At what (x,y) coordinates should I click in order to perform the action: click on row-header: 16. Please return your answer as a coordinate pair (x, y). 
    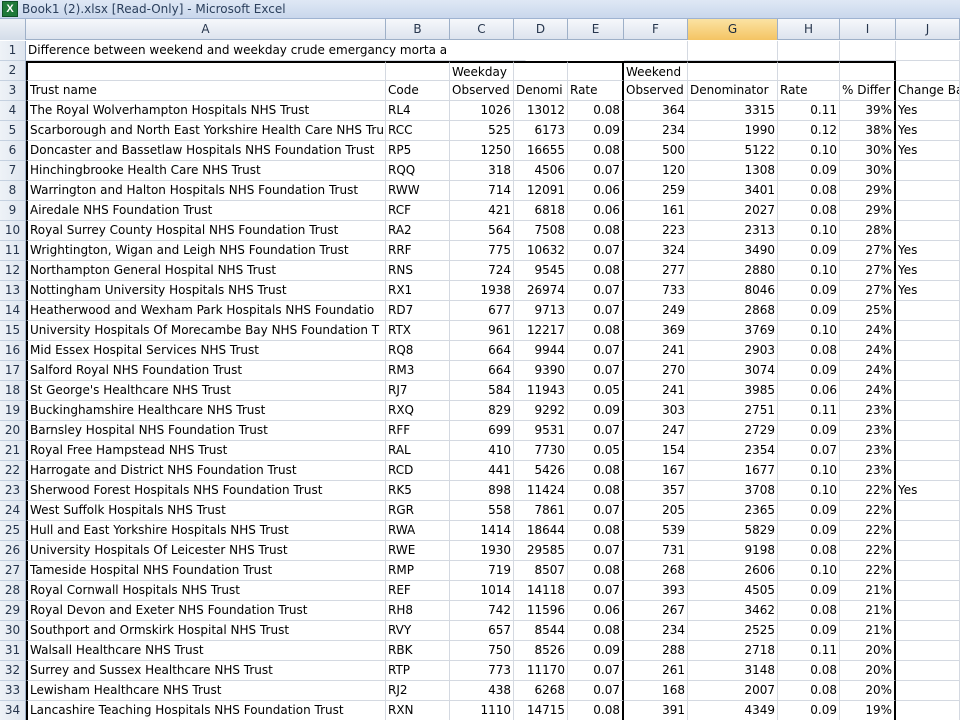
    Looking at the image, I should click on (13, 351).